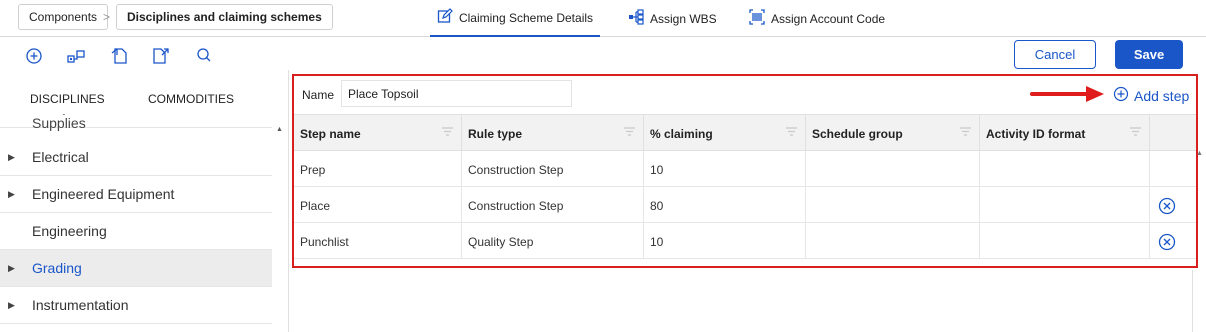 The height and width of the screenshot is (332, 1206). I want to click on tab-label: Assign Account Code, so click(828, 18).